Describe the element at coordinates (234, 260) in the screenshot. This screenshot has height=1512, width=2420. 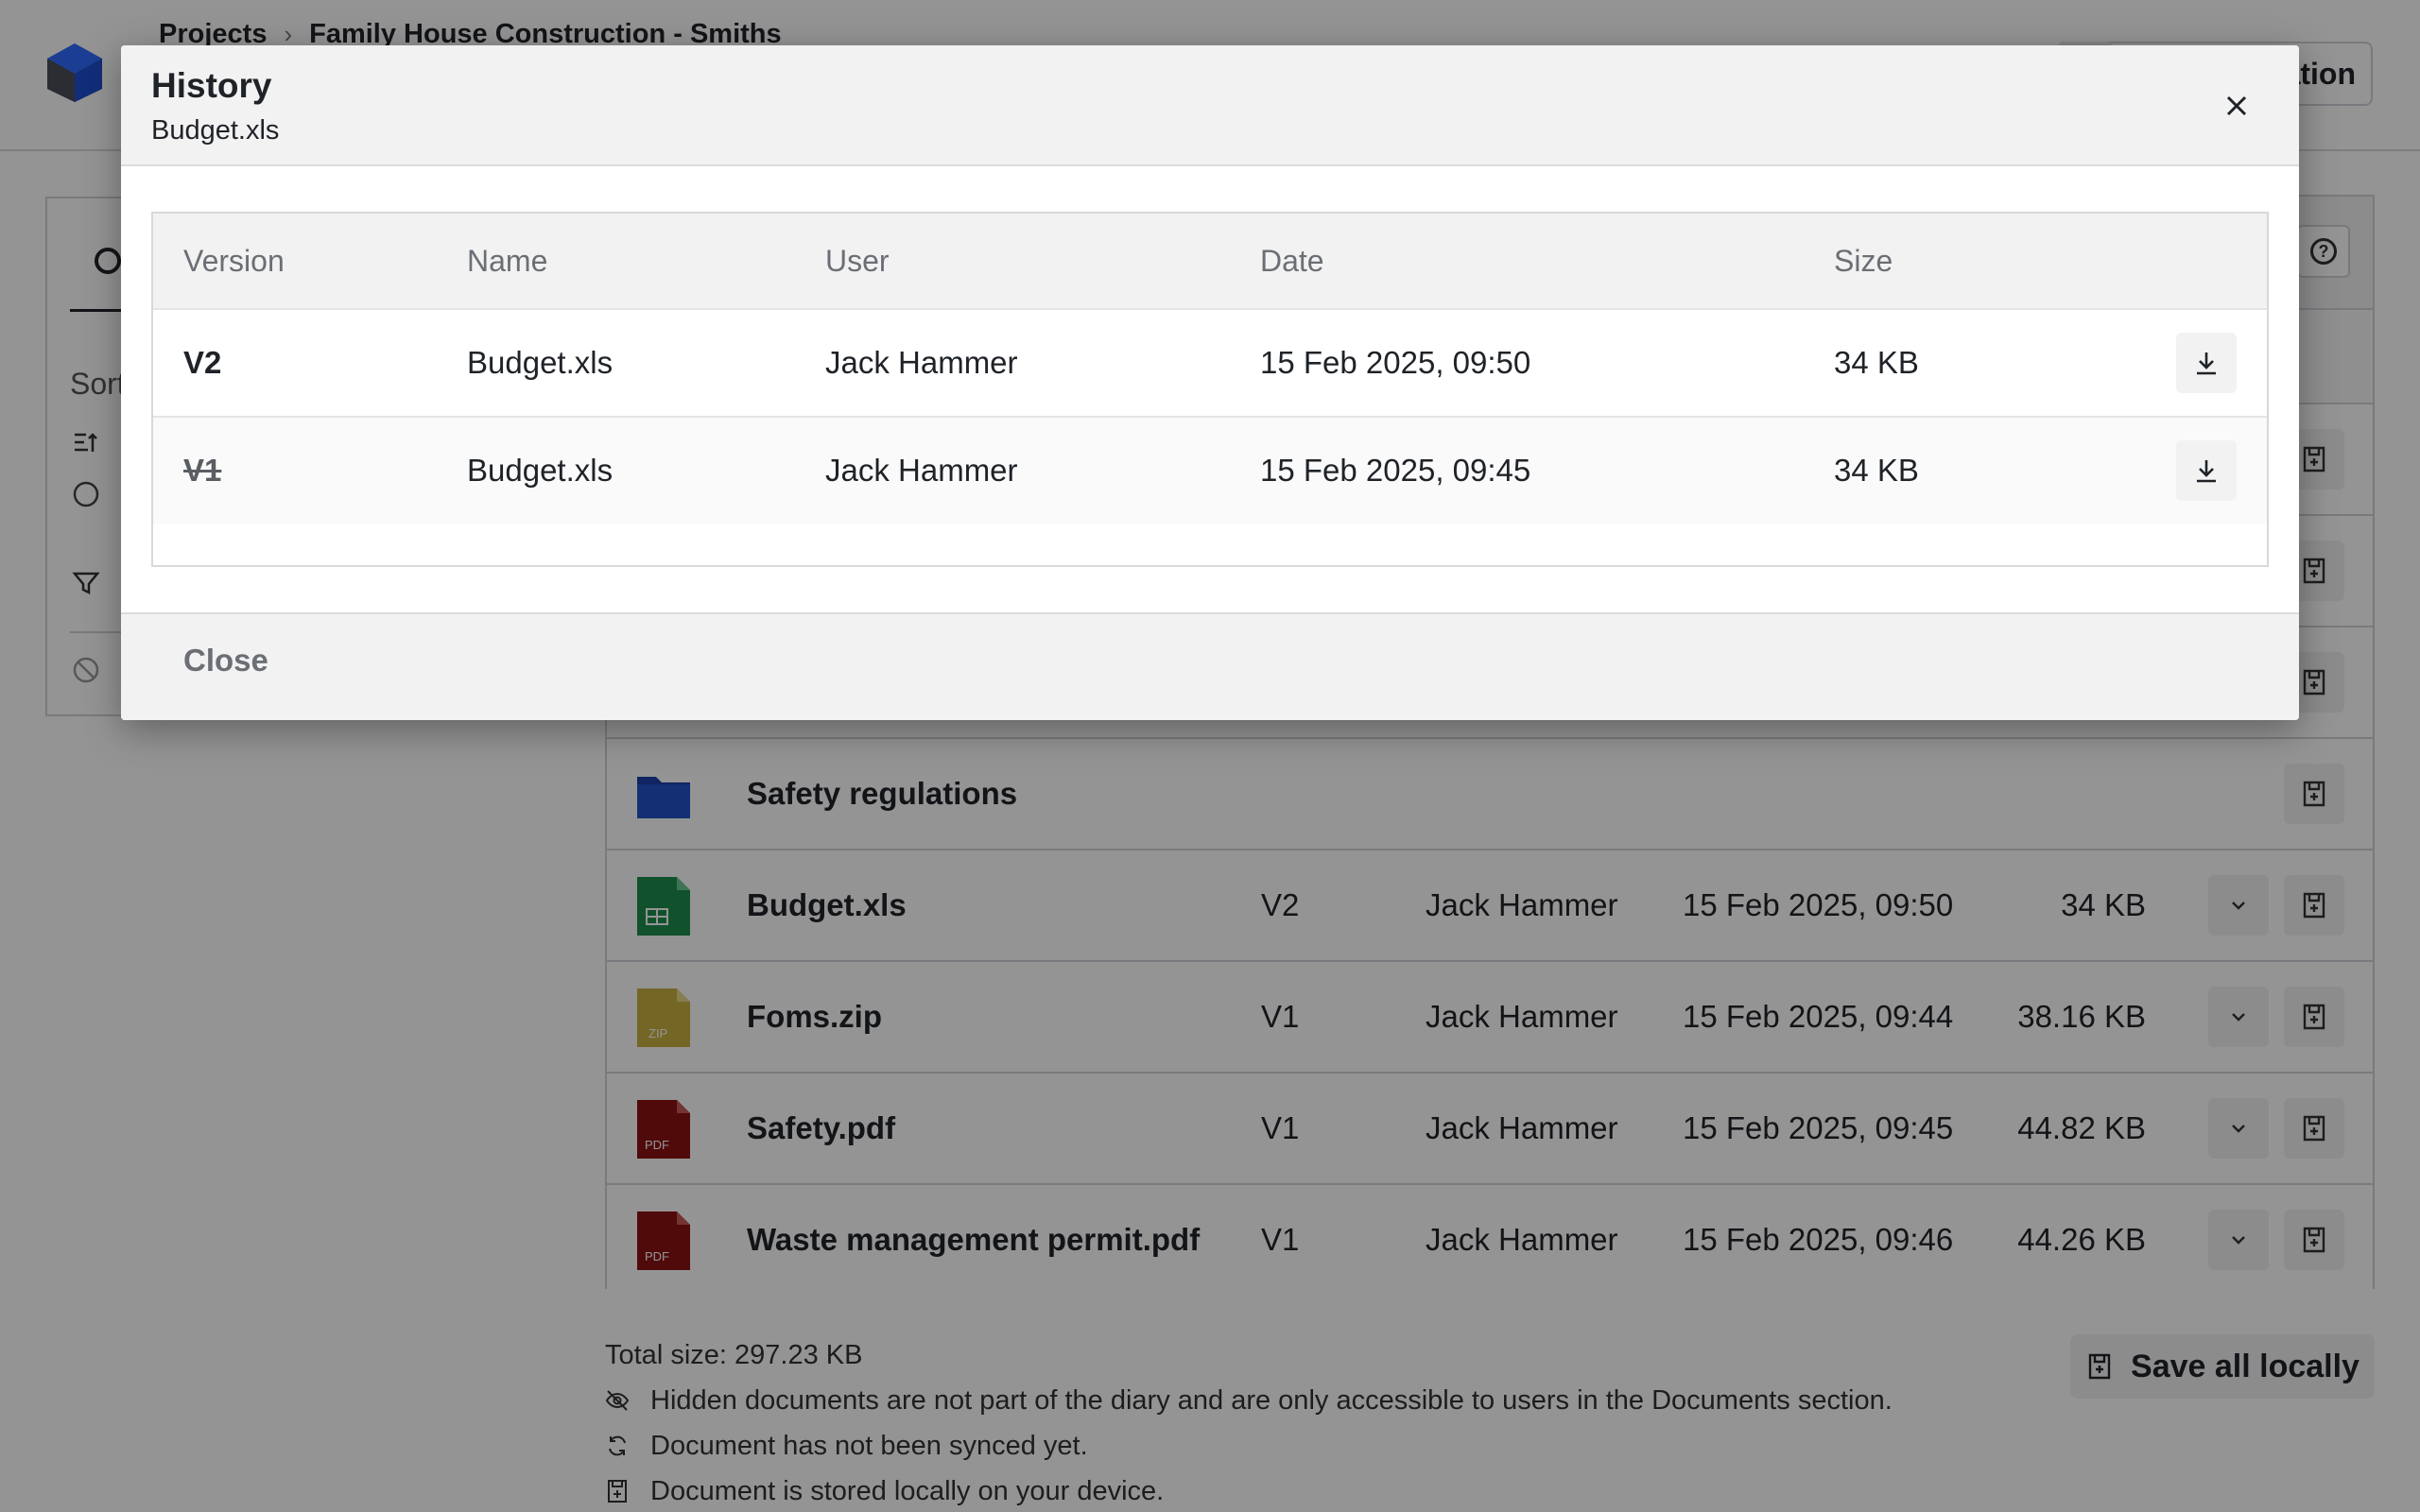
I see `column-header-version: Version` at that location.